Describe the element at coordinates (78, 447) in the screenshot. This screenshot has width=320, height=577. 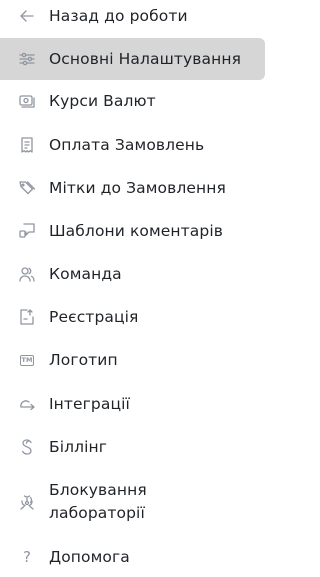
I see `menu-item-label: Біллінг` at that location.